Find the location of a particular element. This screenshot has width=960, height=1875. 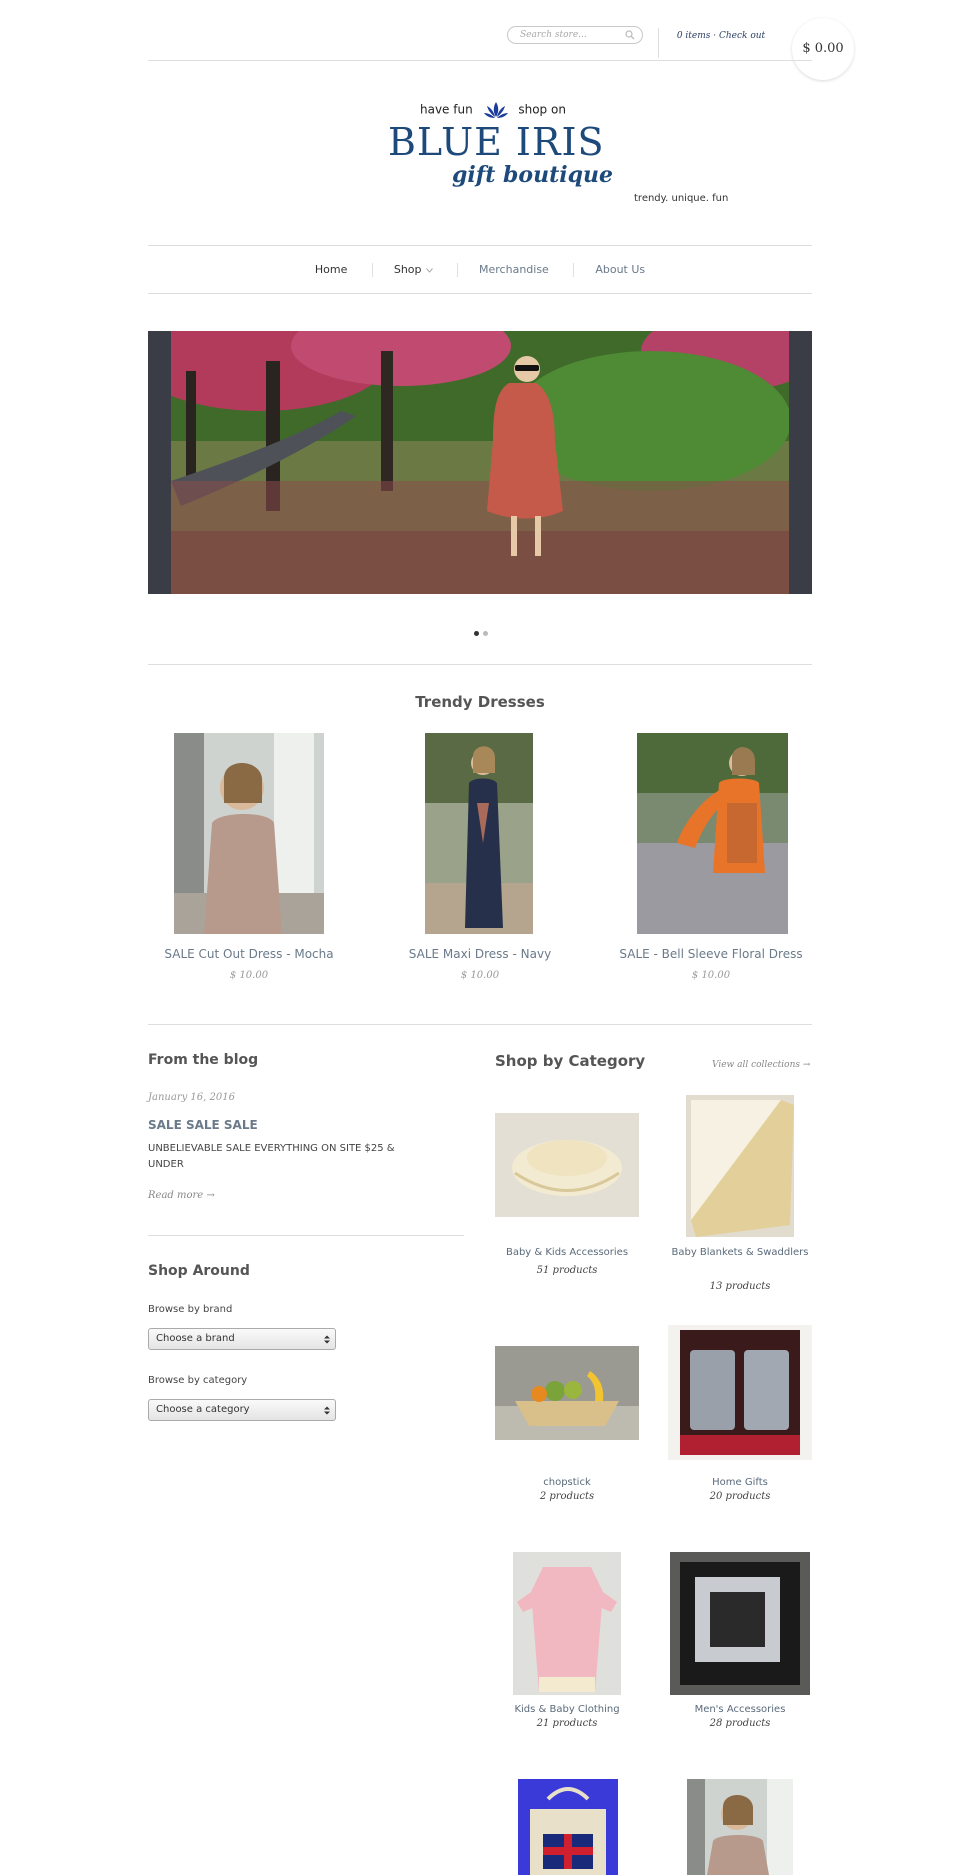

nav-item-merchandise: Merchandise is located at coordinates (513, 270).